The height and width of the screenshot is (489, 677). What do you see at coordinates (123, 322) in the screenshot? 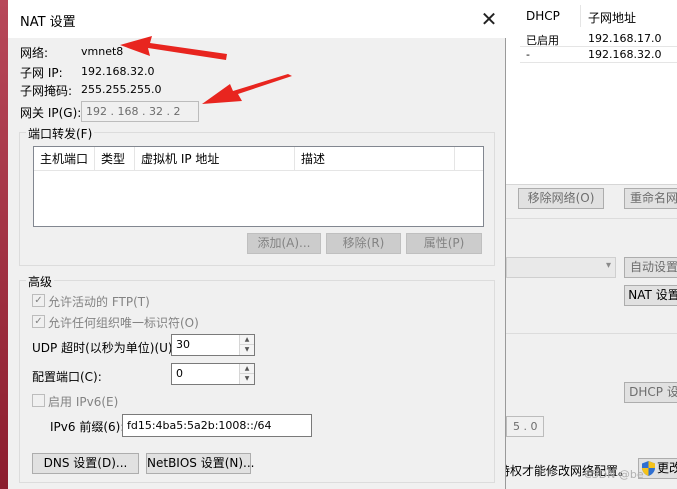
I see `allow-oui-label: 允许任何组织唯一标识符(O)` at bounding box center [123, 322].